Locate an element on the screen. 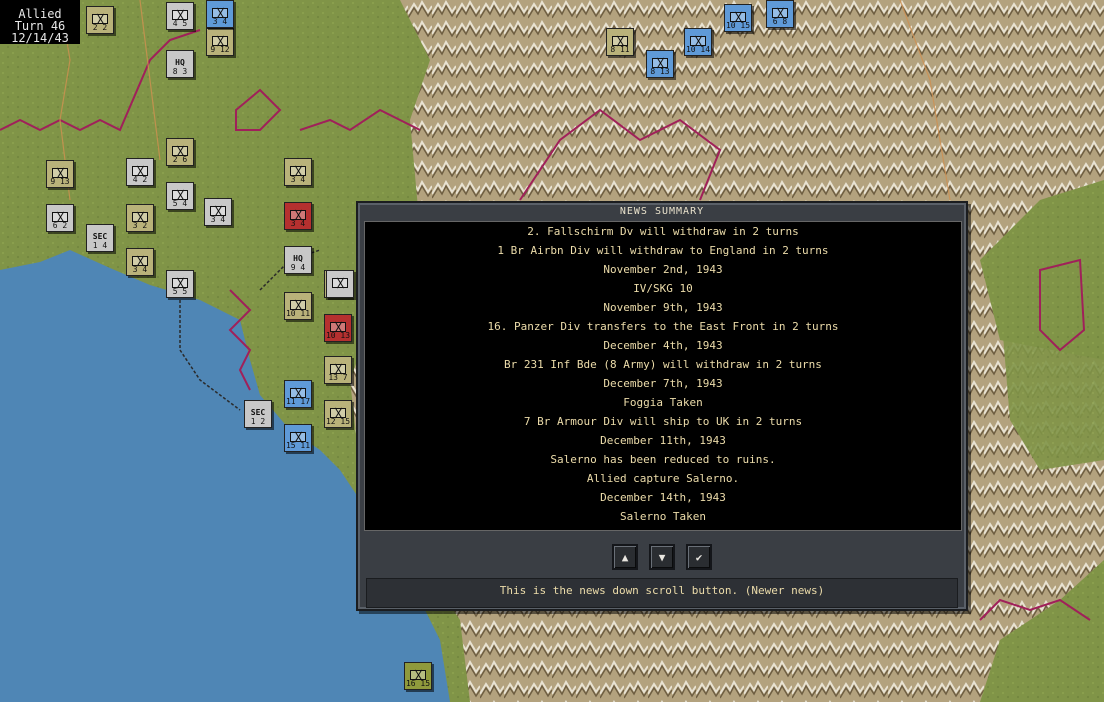 This screenshot has height=702, width=1104. unit-strength: 12 15 is located at coordinates (338, 421).